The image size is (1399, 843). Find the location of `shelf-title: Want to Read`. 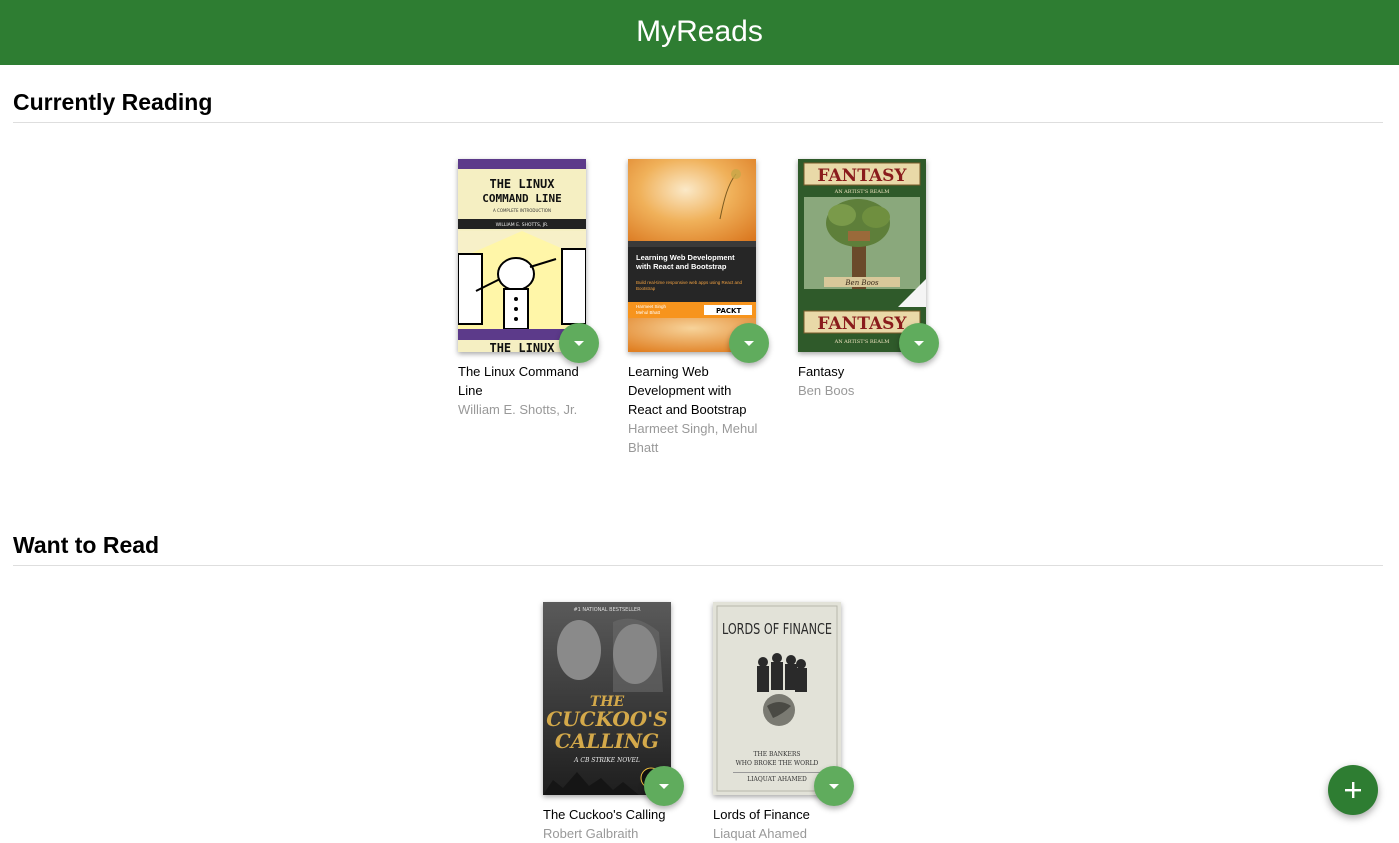

shelf-title: Want to Read is located at coordinates (698, 548).